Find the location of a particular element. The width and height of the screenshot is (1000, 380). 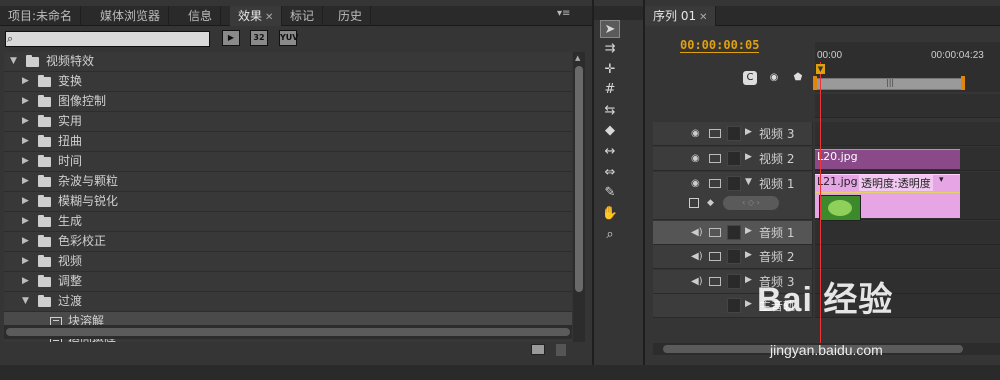

32bit-effects-icon: 32 is located at coordinates (259, 38).